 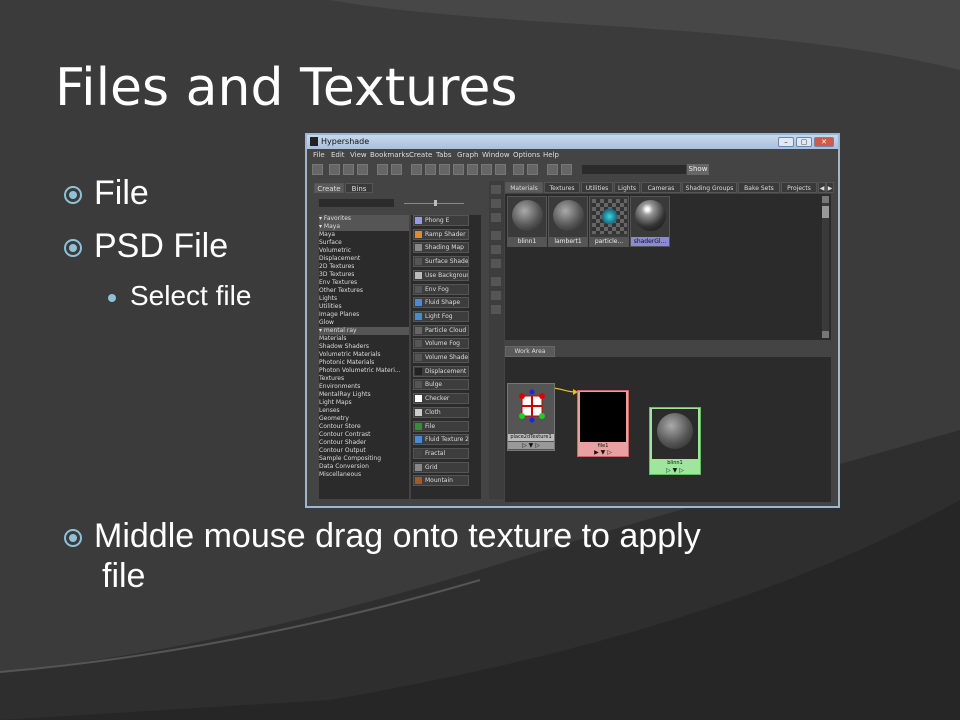 What do you see at coordinates (364, 387) in the screenshot?
I see `tree-item: Environments` at bounding box center [364, 387].